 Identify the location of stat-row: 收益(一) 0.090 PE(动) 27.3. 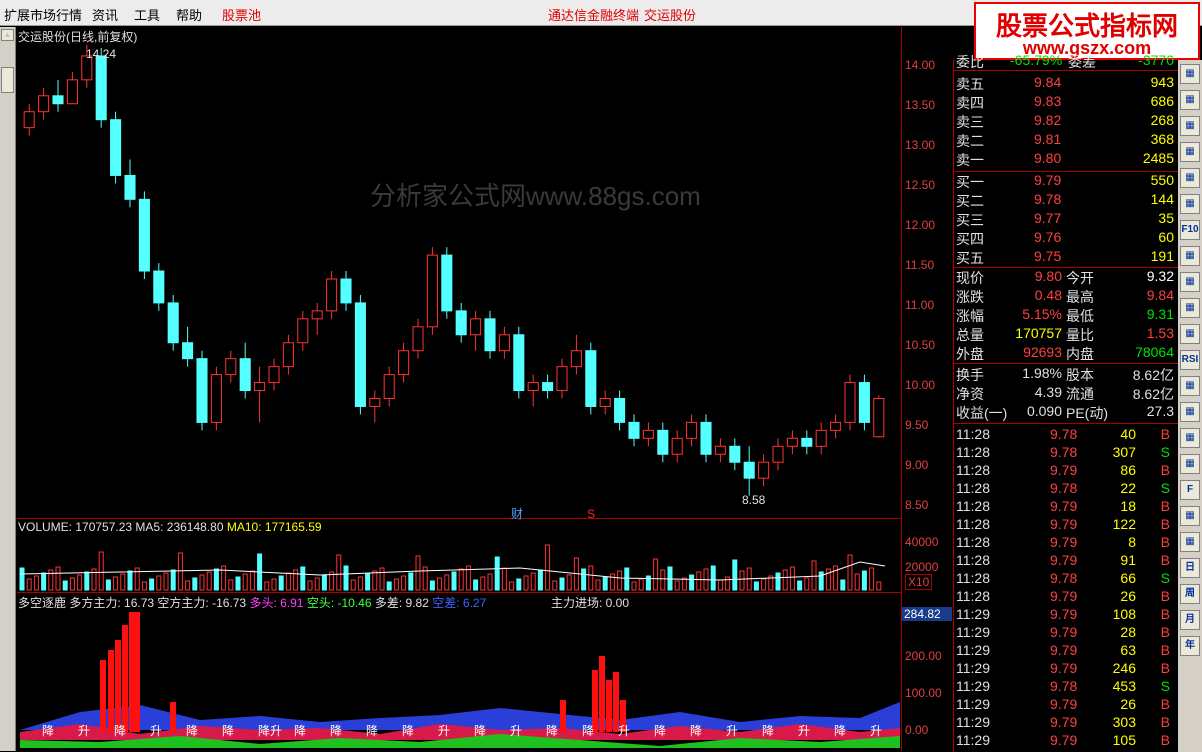
(1066, 412).